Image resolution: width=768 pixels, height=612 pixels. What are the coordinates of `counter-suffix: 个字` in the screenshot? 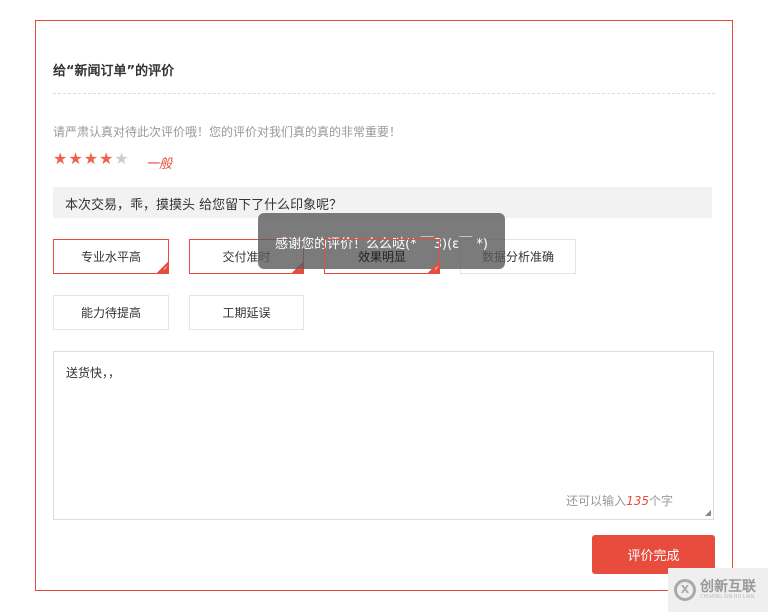 It's located at (660, 501).